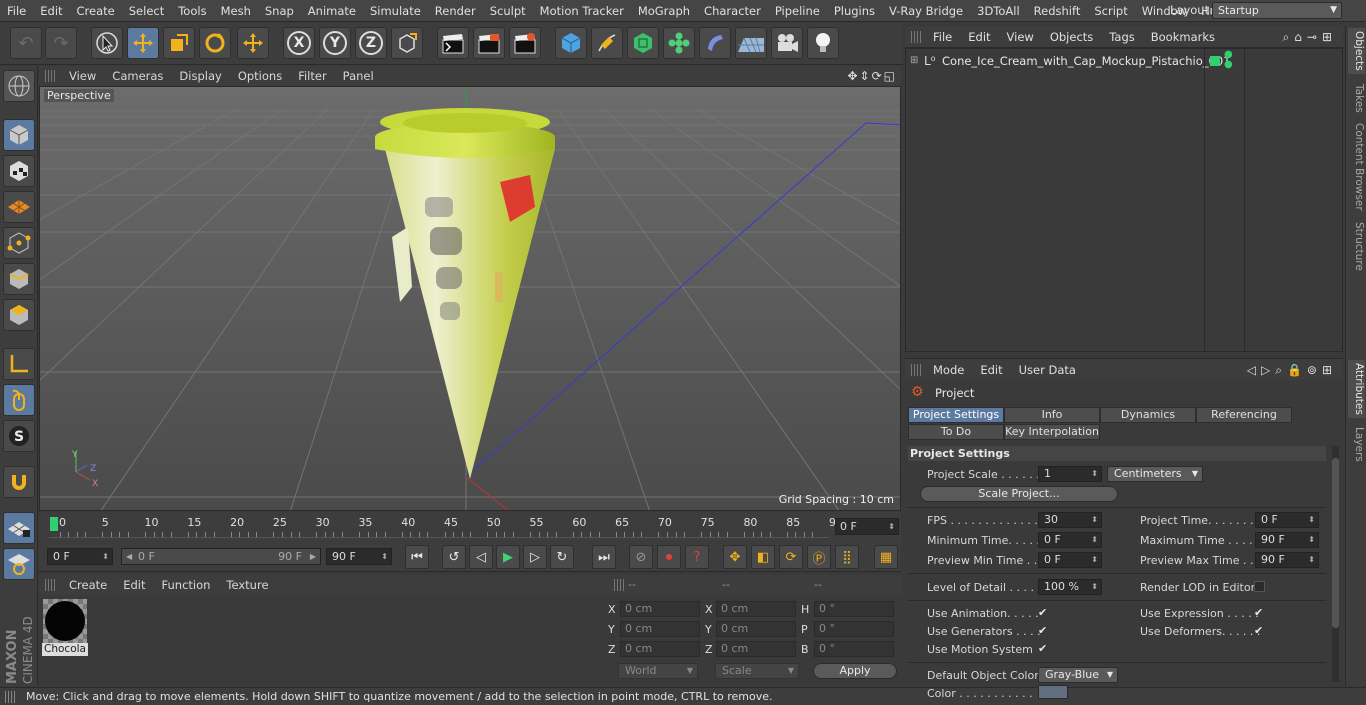 The width and height of the screenshot is (1366, 705). What do you see at coordinates (134, 585) in the screenshot?
I see `material-menu-edit: Edit` at bounding box center [134, 585].